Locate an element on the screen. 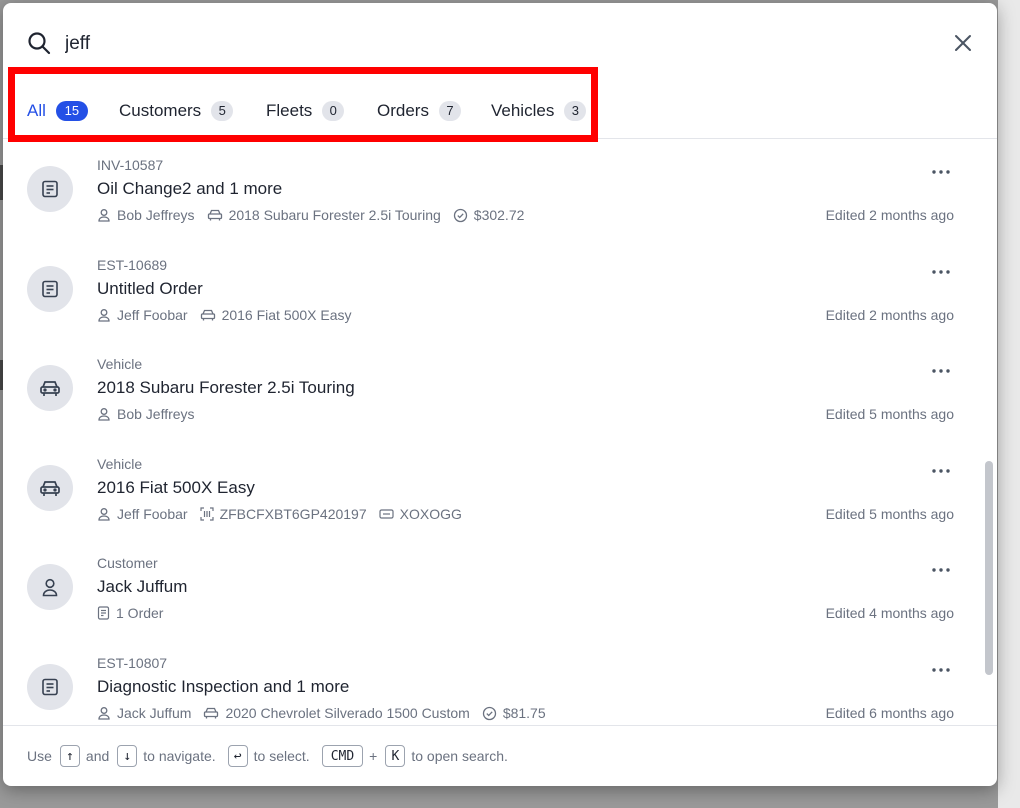 The height and width of the screenshot is (808, 1020). tab-label: Customers is located at coordinates (160, 110).